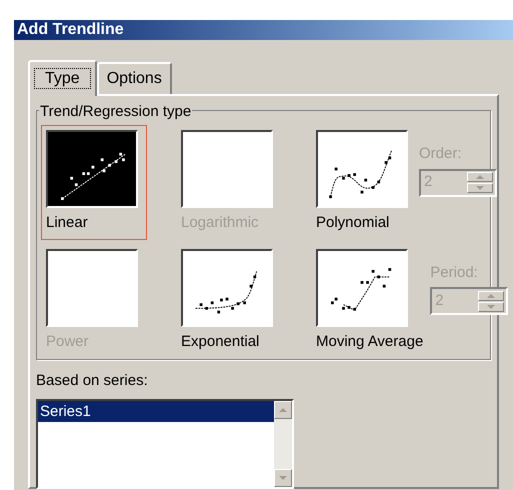  Describe the element at coordinates (156, 411) in the screenshot. I see `list-item: Series1` at that location.